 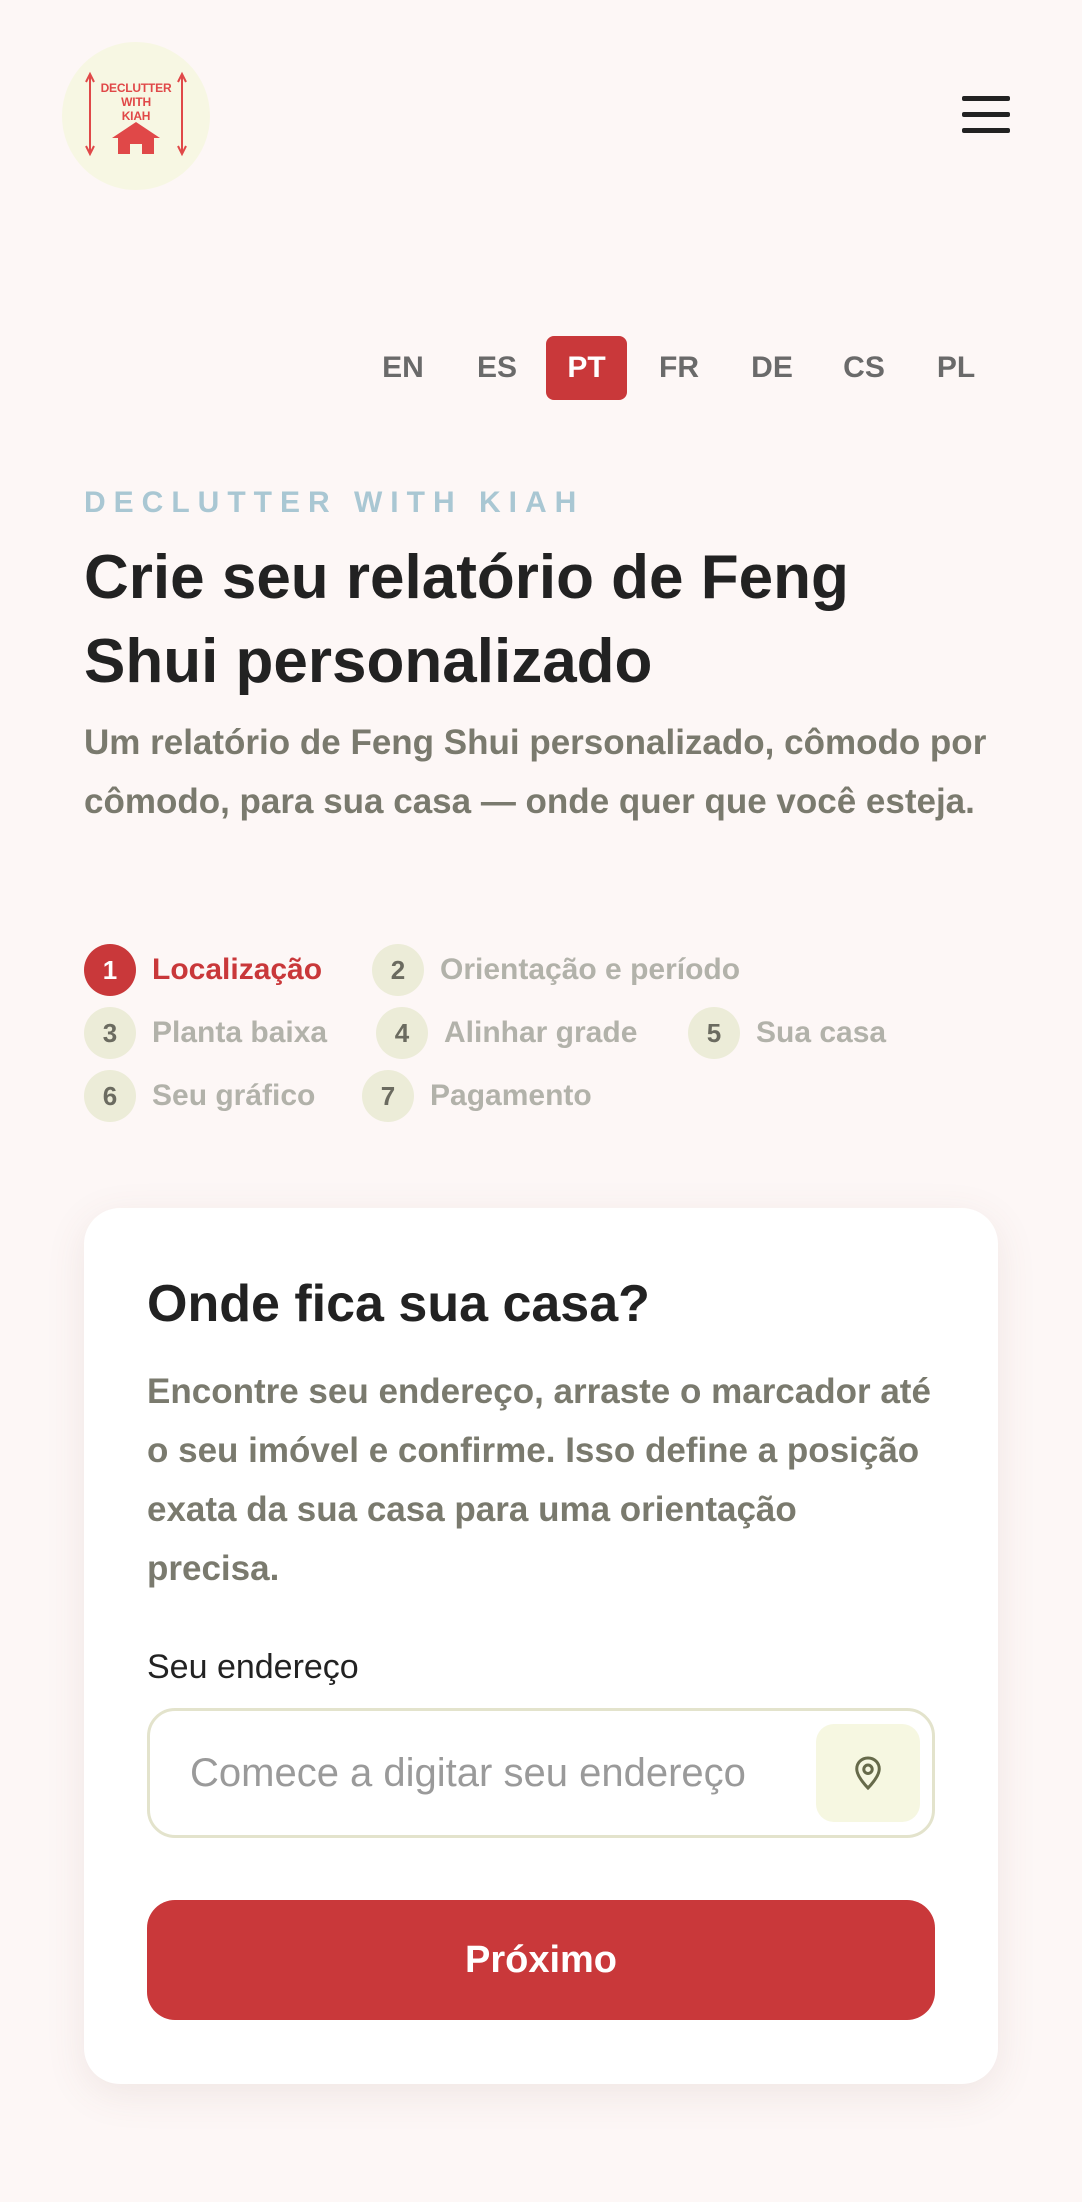 What do you see at coordinates (541, 1960) in the screenshot?
I see `next-button: Próximo` at bounding box center [541, 1960].